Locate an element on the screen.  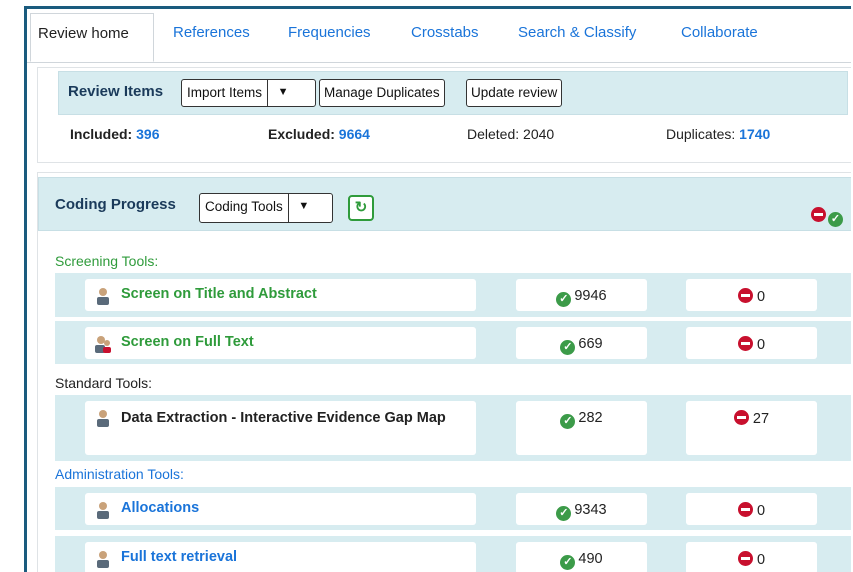
excluded-value: 9664 is located at coordinates (354, 134).